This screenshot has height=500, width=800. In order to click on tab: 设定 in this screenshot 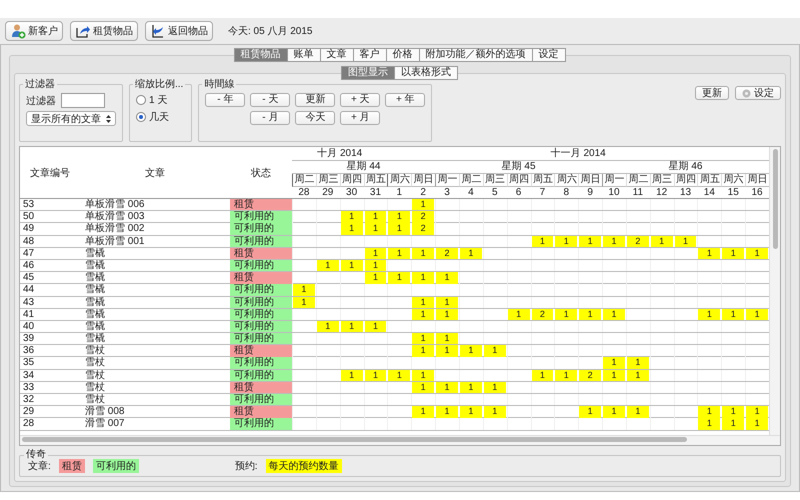, I will do `click(549, 55)`.